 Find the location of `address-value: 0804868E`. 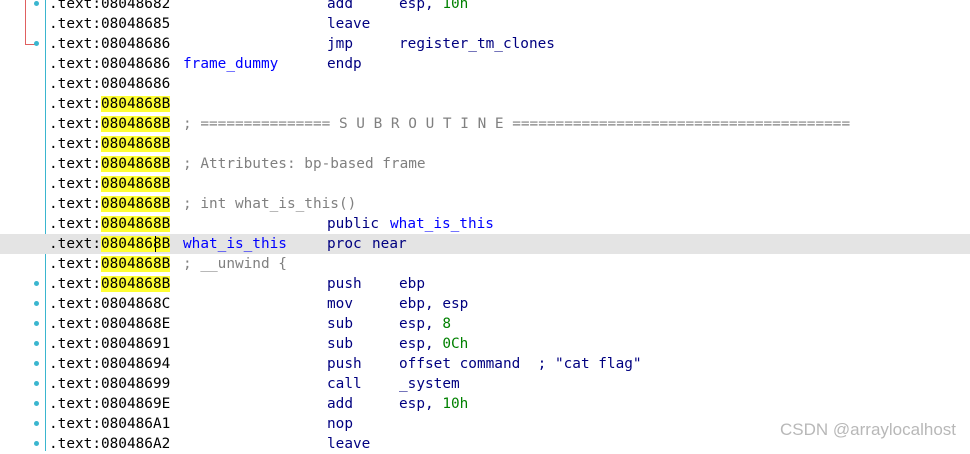

address-value: 0804868E is located at coordinates (135, 324).